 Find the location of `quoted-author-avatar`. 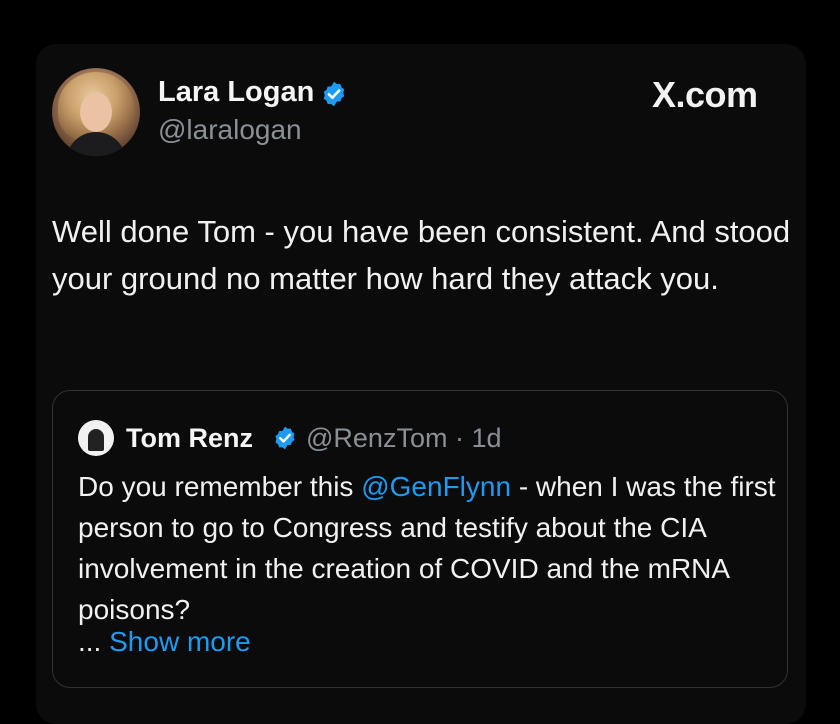

quoted-author-avatar is located at coordinates (96, 438).